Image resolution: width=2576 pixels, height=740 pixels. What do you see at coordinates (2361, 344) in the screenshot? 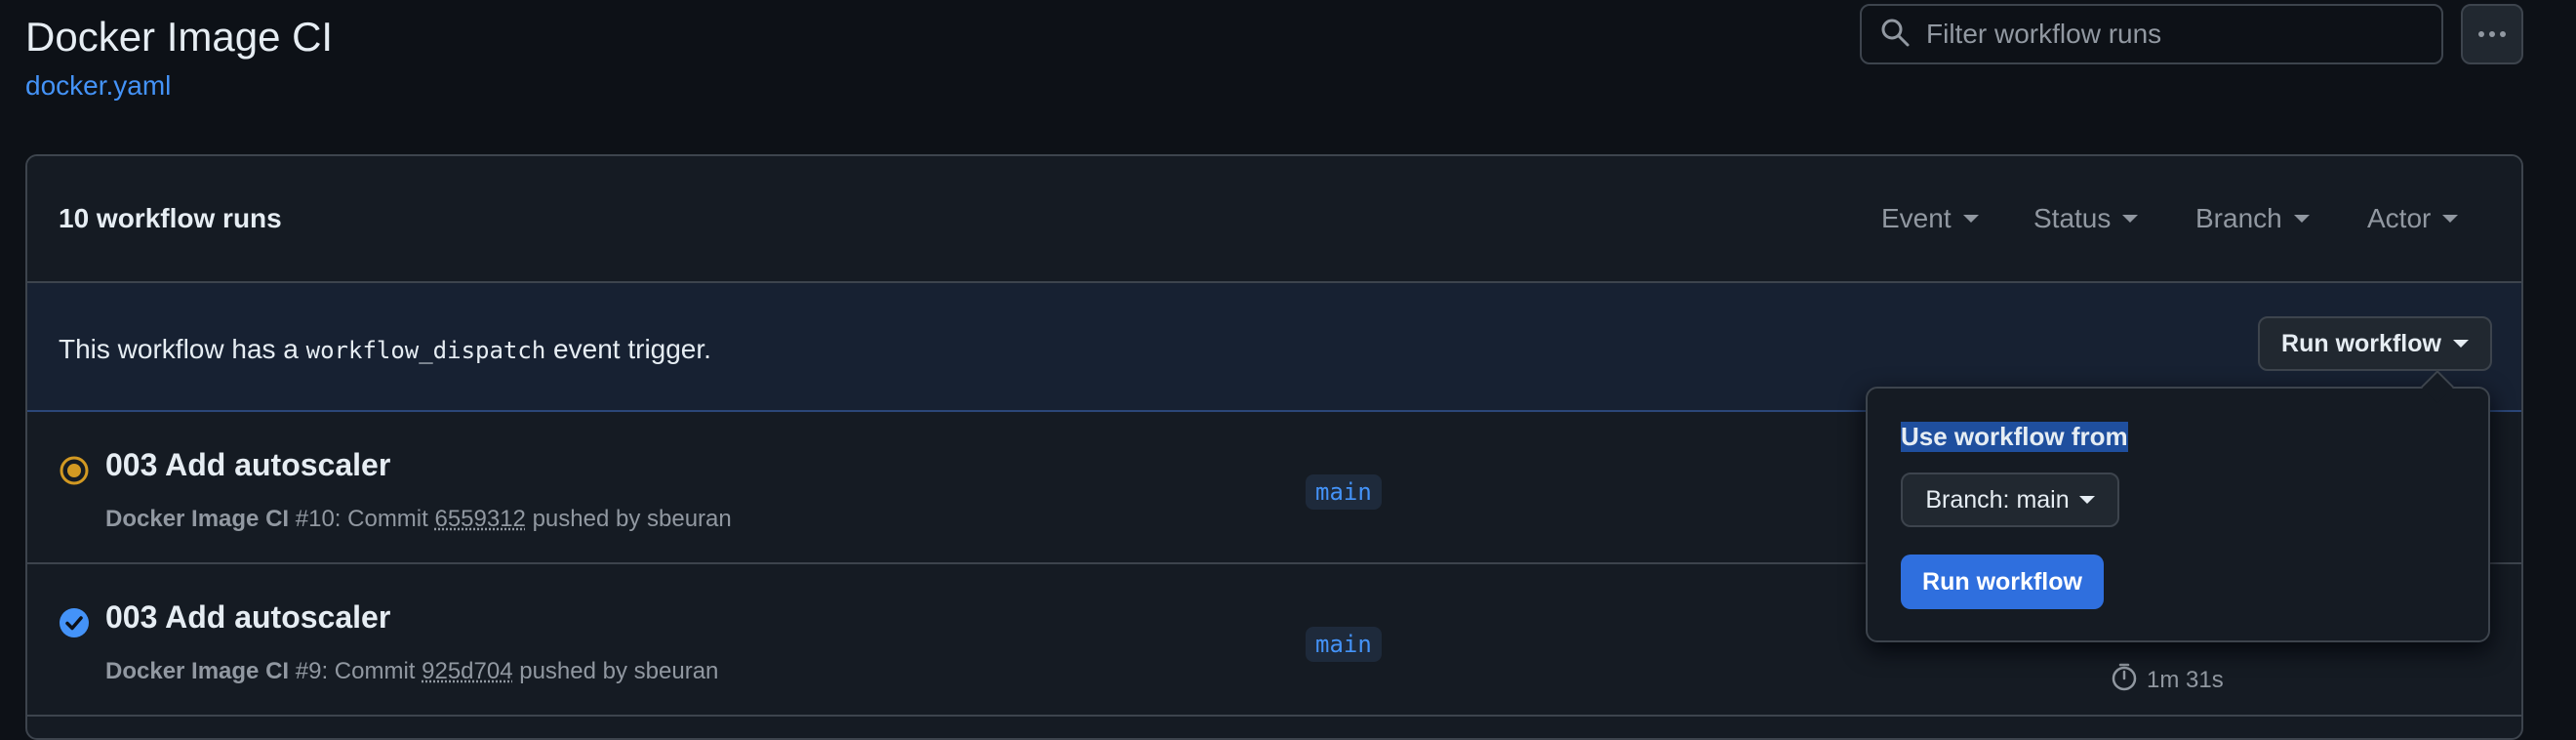
I see `run-workflow-label: Run workflow` at bounding box center [2361, 344].